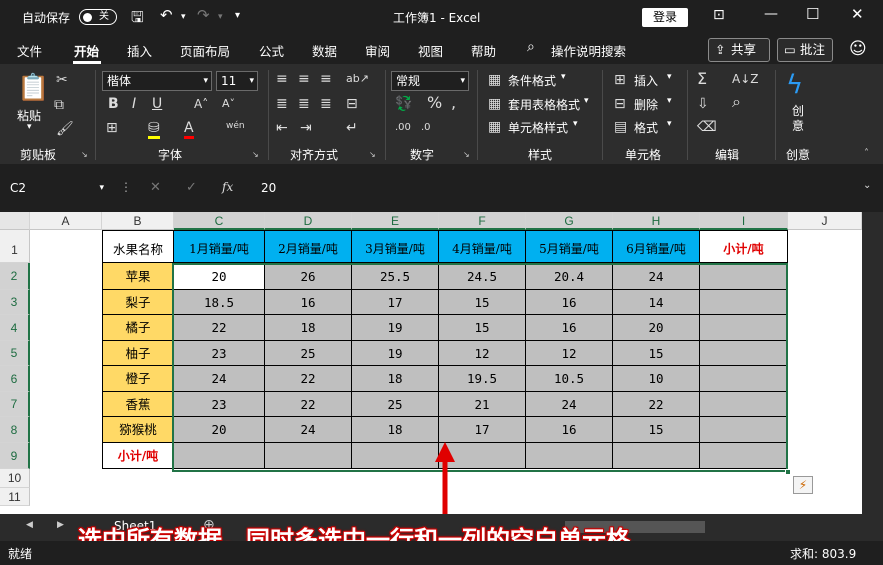 Image resolution: width=883 pixels, height=565 pixels. Describe the element at coordinates (86, 50) in the screenshot. I see `tab-home: 开始` at that location.